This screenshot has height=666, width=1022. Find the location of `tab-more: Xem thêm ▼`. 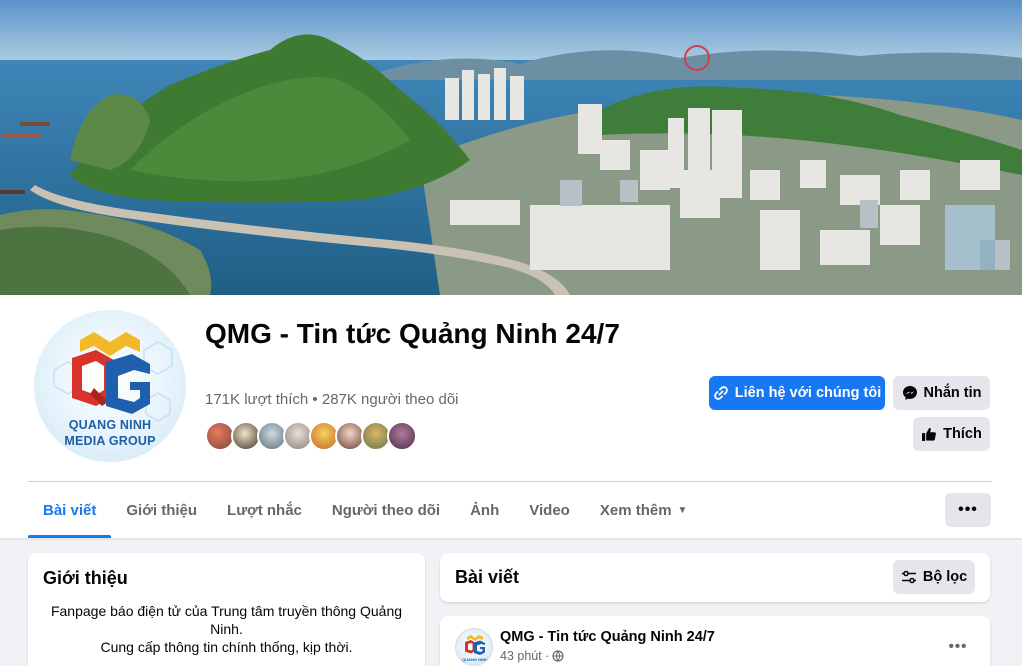

tab-more: Xem thêm ▼ is located at coordinates (644, 510).